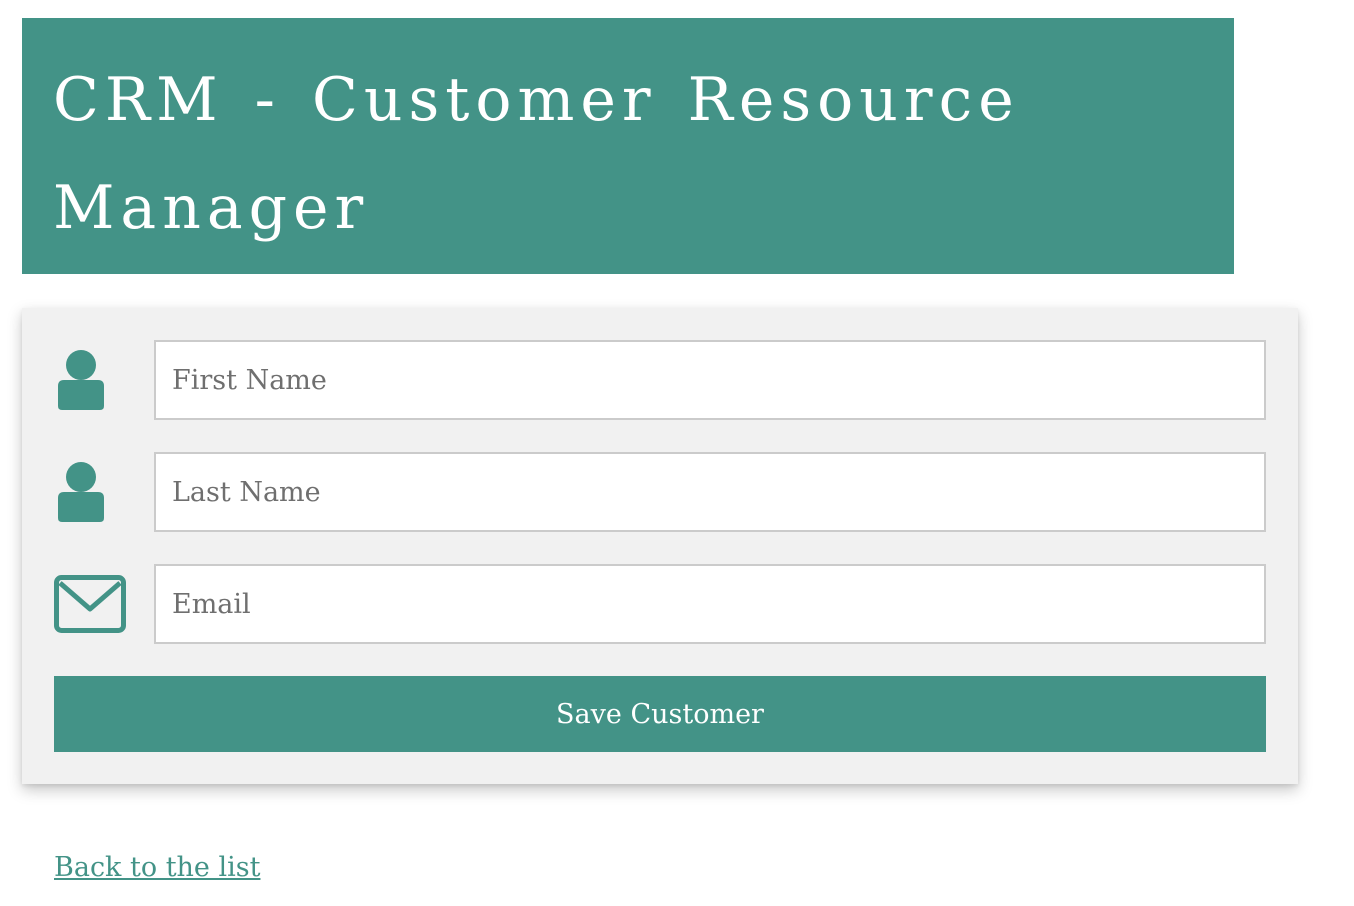  What do you see at coordinates (710, 492) in the screenshot?
I see `last-name-field` at bounding box center [710, 492].